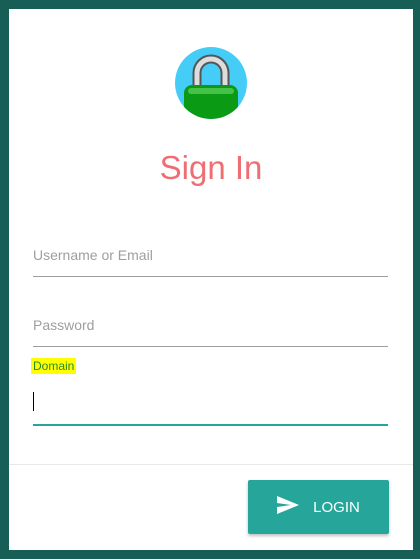 The width and height of the screenshot is (420, 559). I want to click on footer-divider, so click(211, 464).